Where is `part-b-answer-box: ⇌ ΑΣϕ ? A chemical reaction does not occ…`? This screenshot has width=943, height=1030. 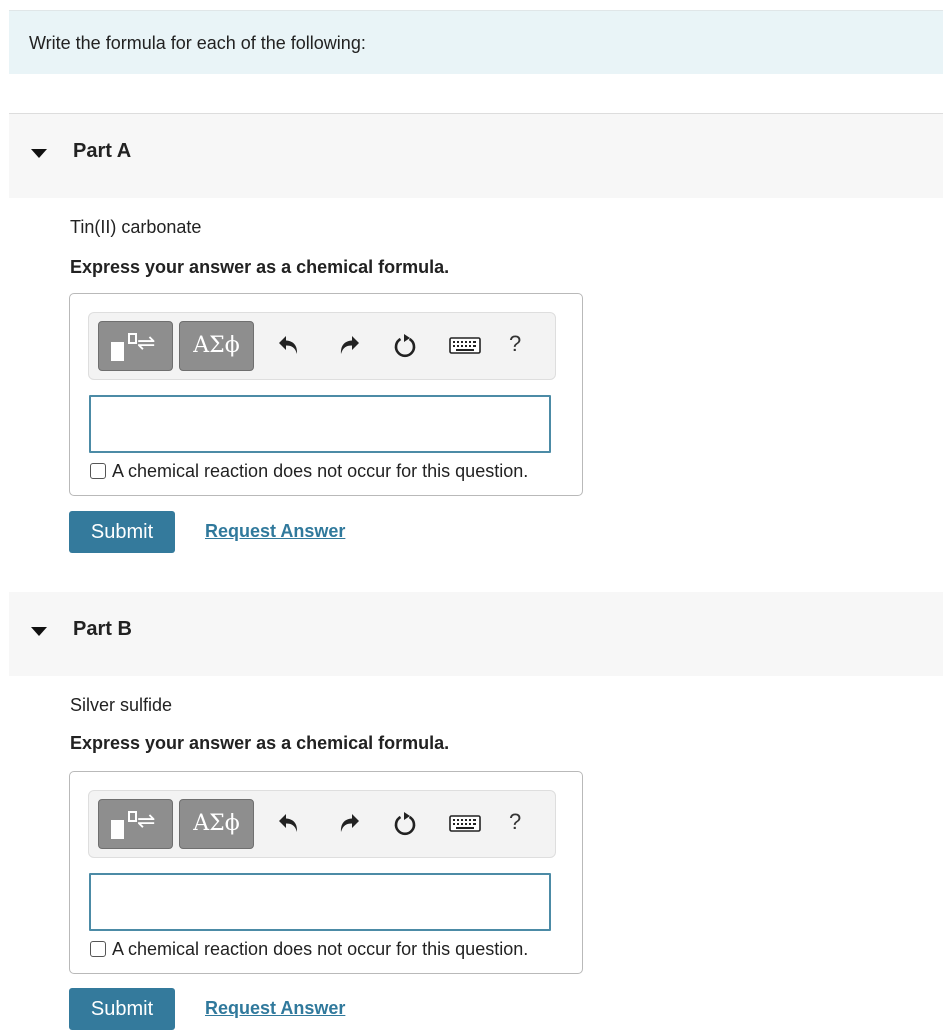 part-b-answer-box: ⇌ ΑΣϕ ? A chemical reaction does not occ… is located at coordinates (326, 872).